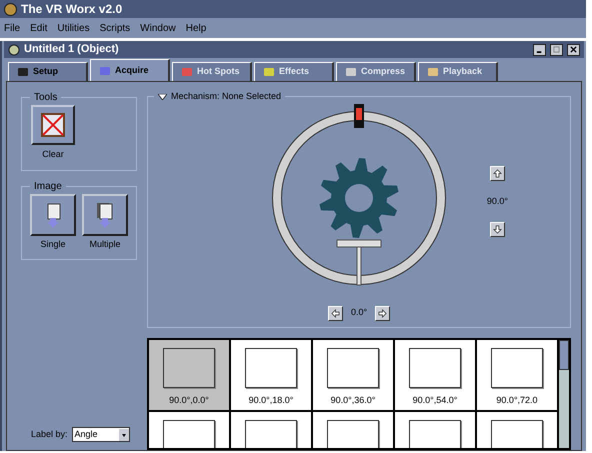  Describe the element at coordinates (10, 9) in the screenshot. I see `app-logo-icon` at that location.